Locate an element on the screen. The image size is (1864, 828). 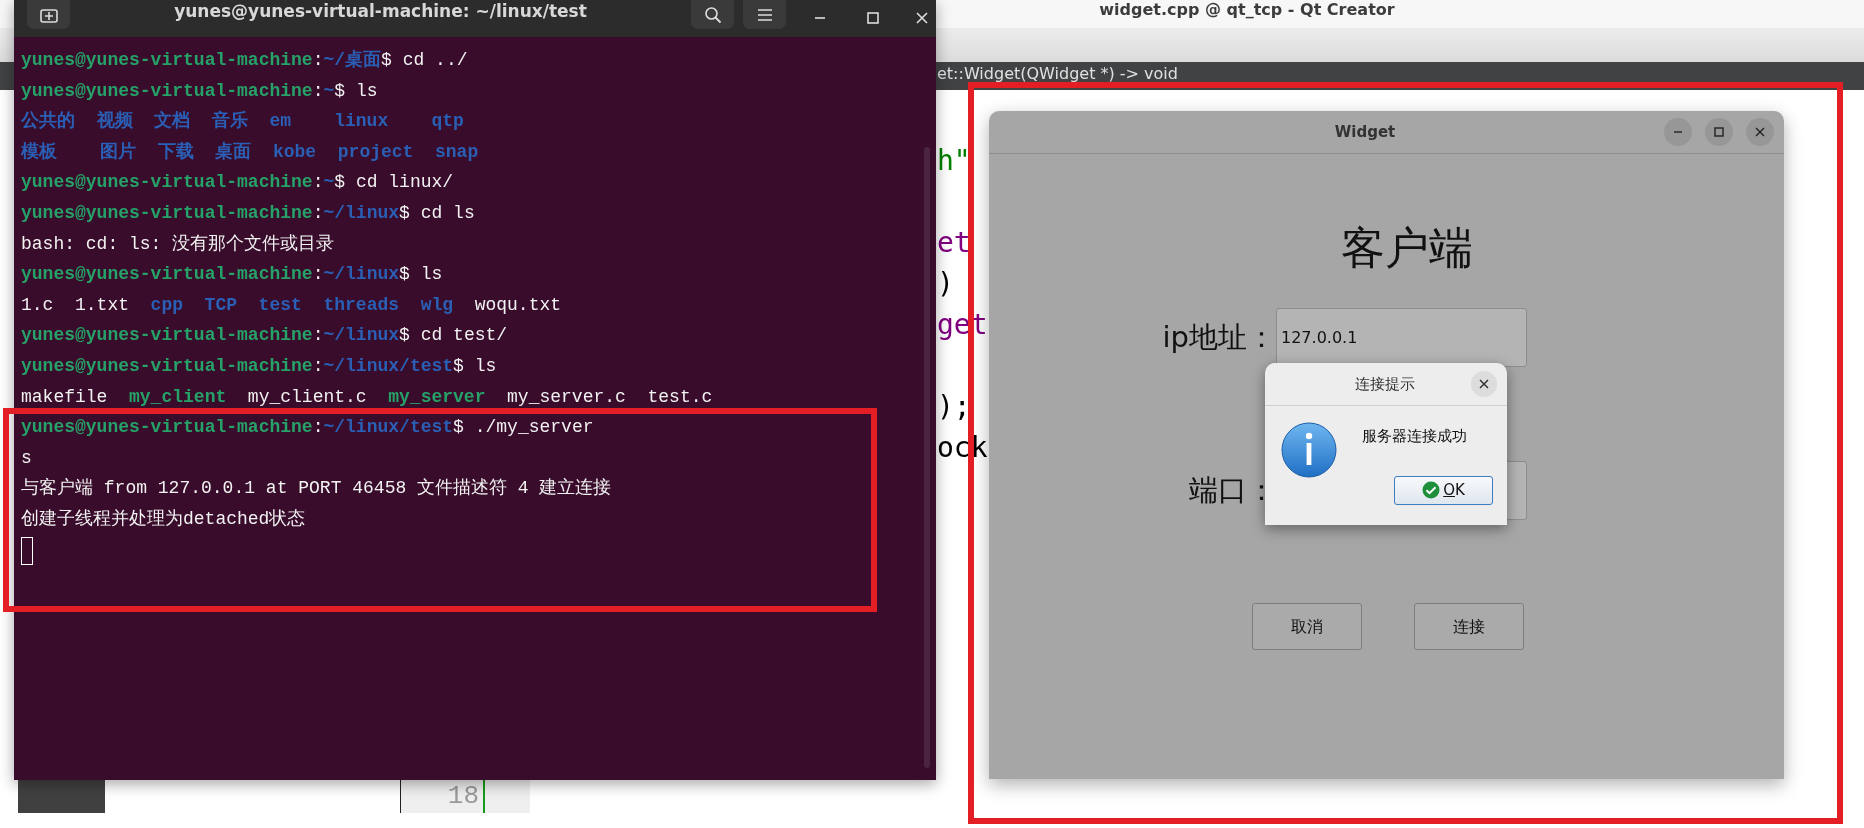
terminal-line: 创建子线程并处理为detached状态 is located at coordinates (164, 519).